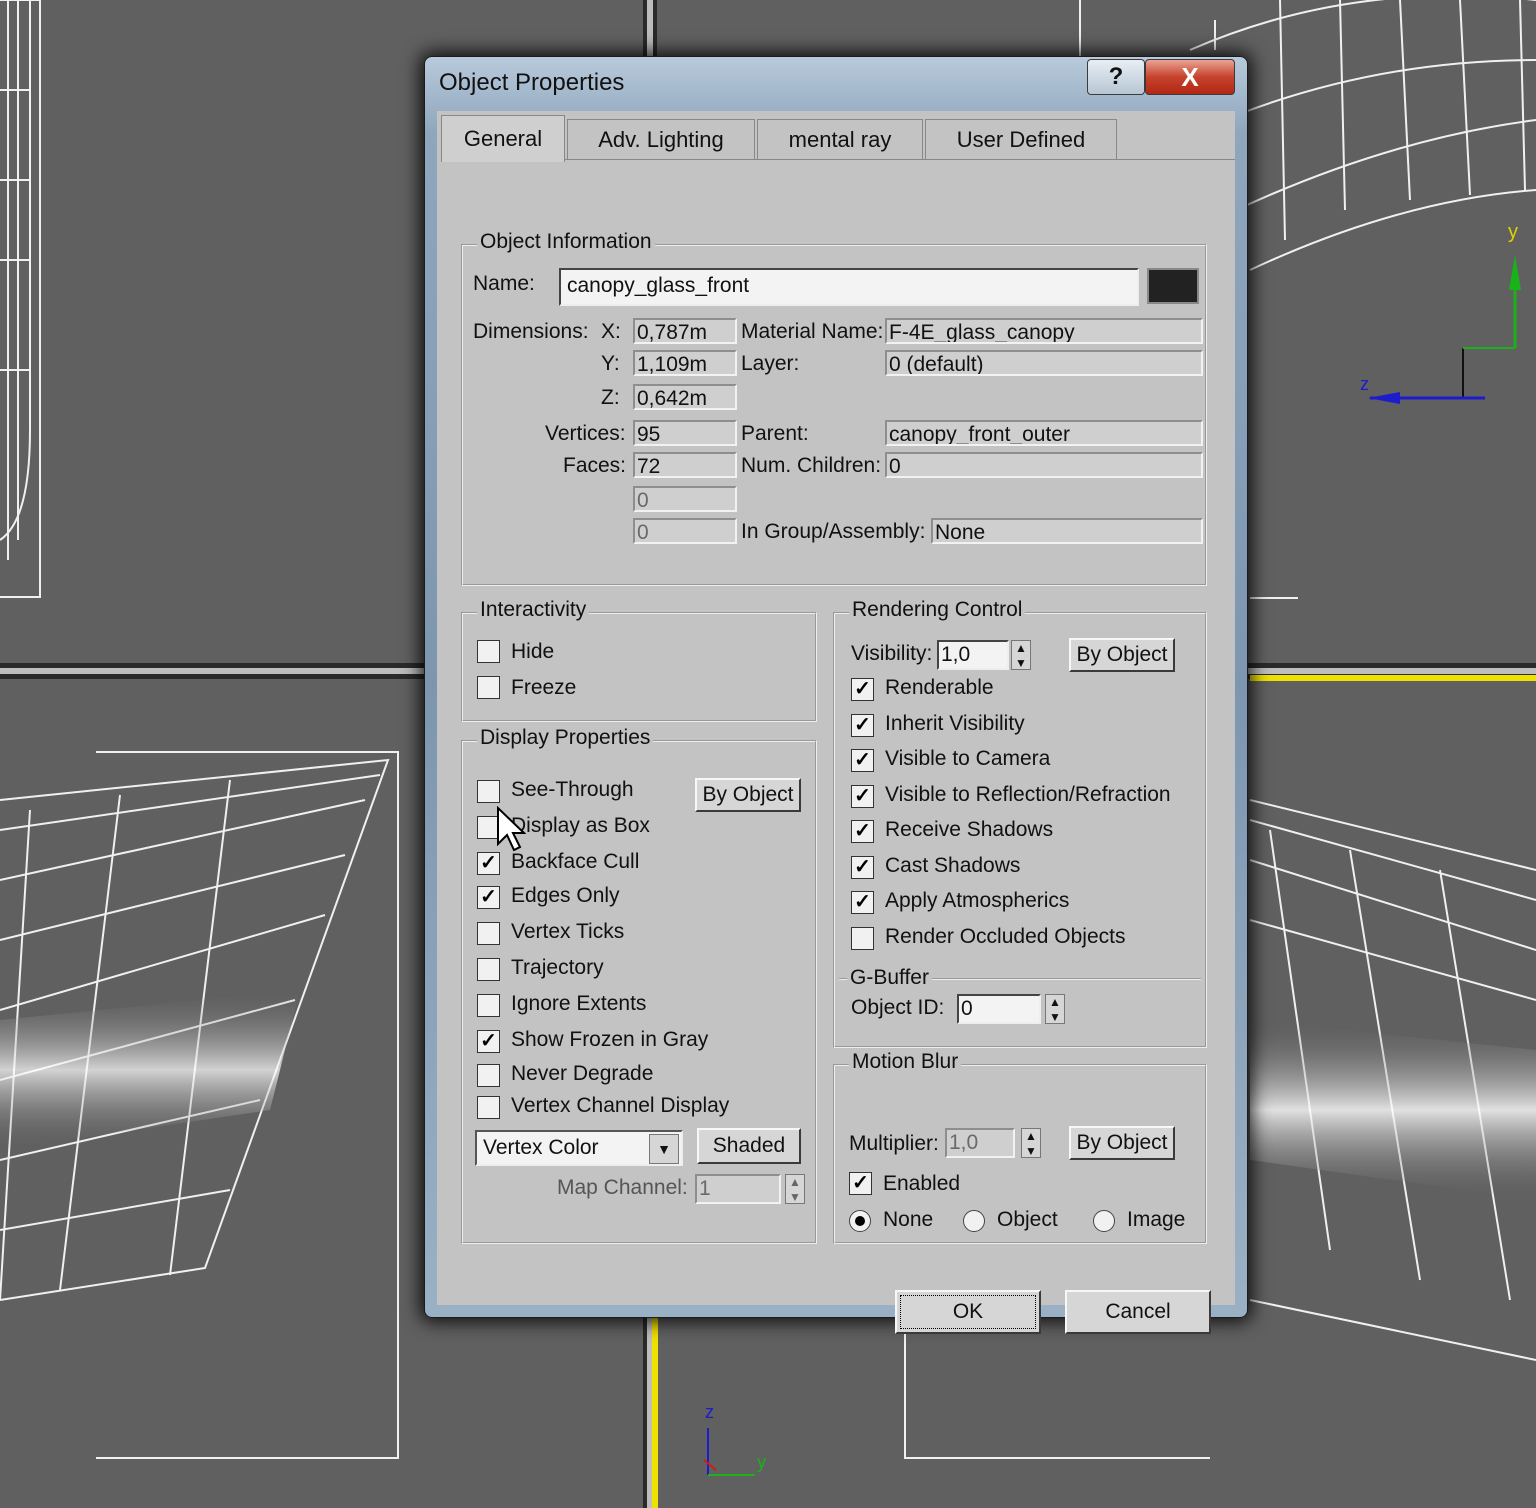 The width and height of the screenshot is (1536, 1508). Describe the element at coordinates (812, 331) in the screenshot. I see `material-name-label: Material Name:` at that location.